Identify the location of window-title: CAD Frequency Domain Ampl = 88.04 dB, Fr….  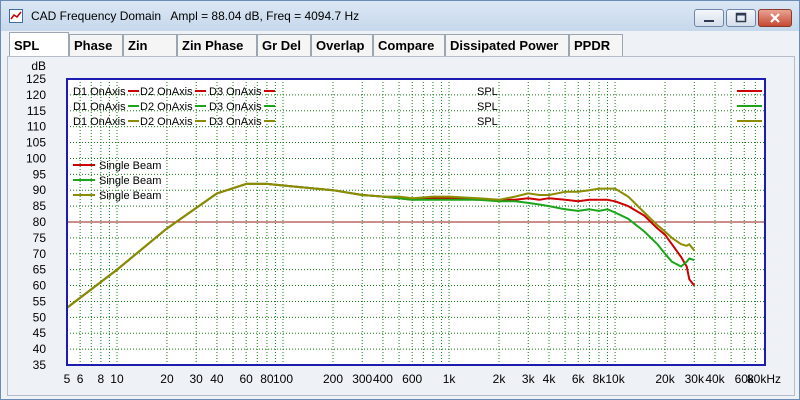
(195, 16).